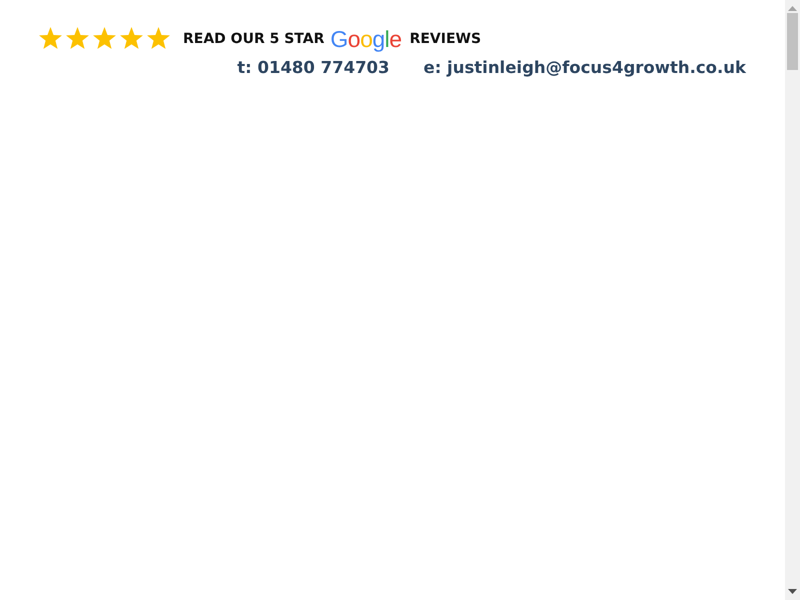 The width and height of the screenshot is (800, 600). What do you see at coordinates (792, 41) in the screenshot?
I see `scroll-thumb` at bounding box center [792, 41].